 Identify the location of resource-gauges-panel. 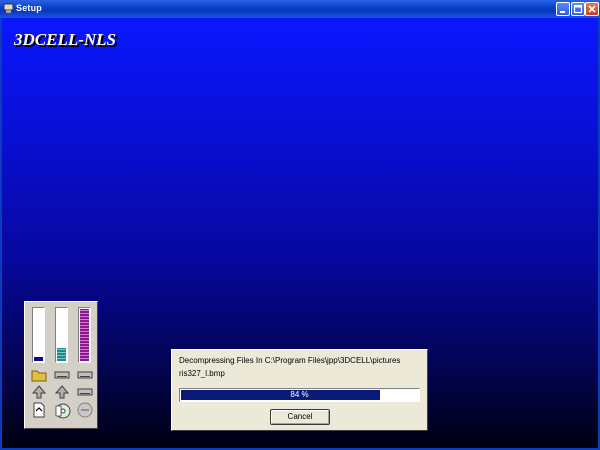
(61, 365).